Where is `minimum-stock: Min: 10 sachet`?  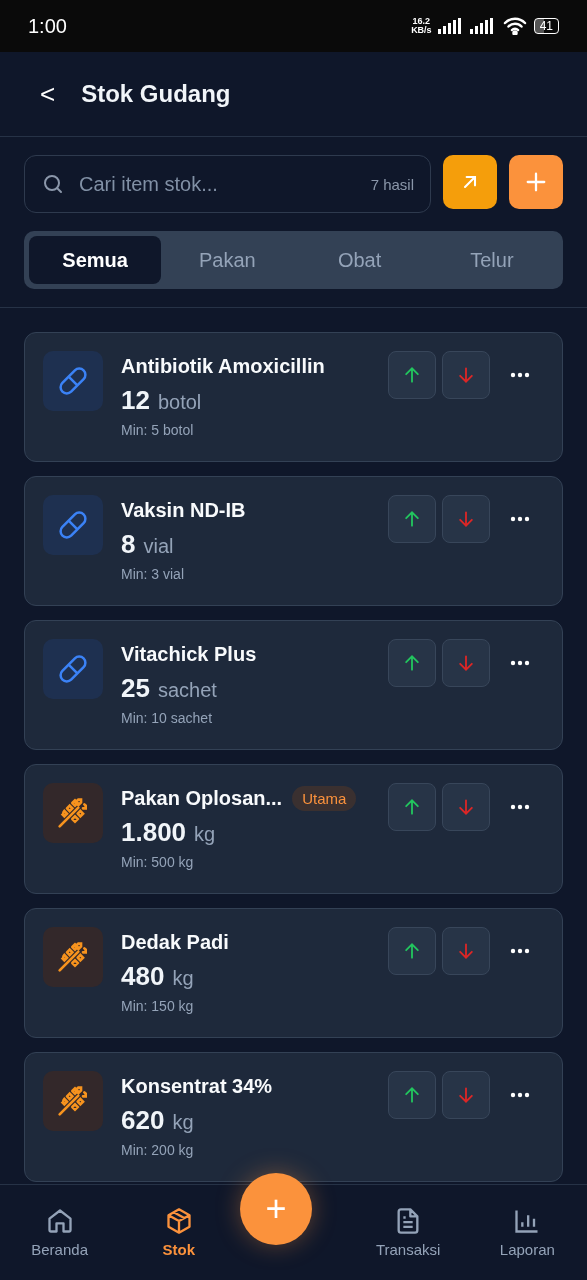 minimum-stock: Min: 10 sachet is located at coordinates (167, 718).